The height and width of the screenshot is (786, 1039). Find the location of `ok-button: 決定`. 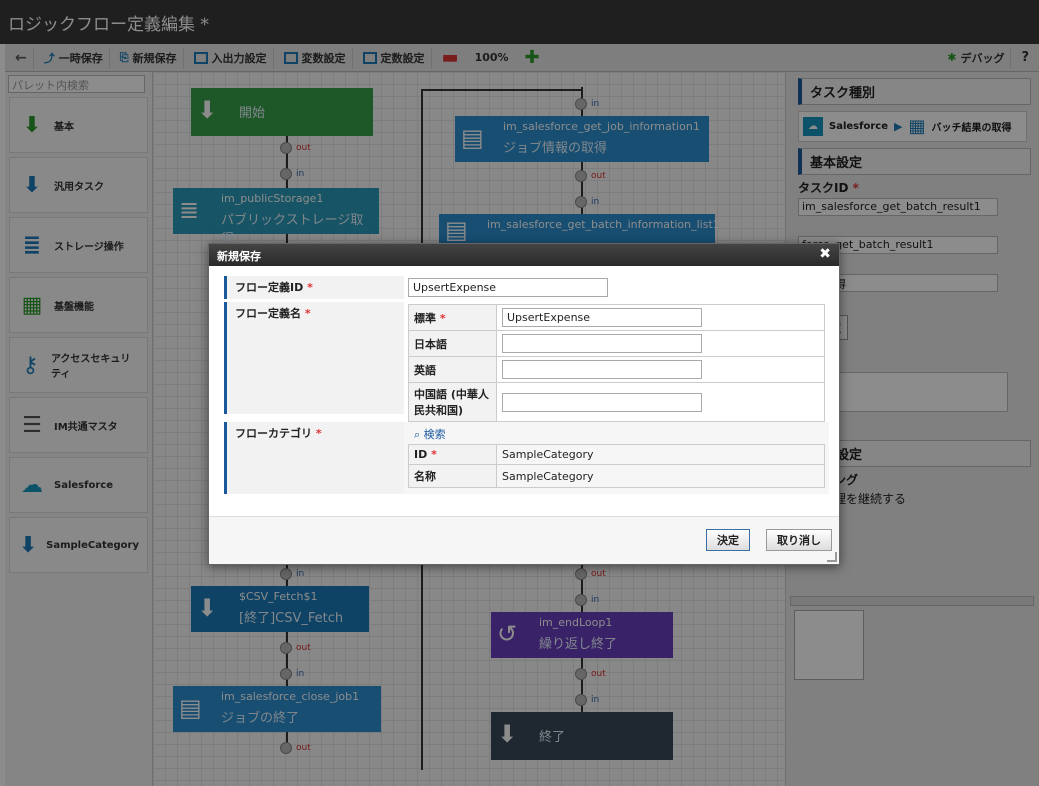

ok-button: 決定 is located at coordinates (728, 540).